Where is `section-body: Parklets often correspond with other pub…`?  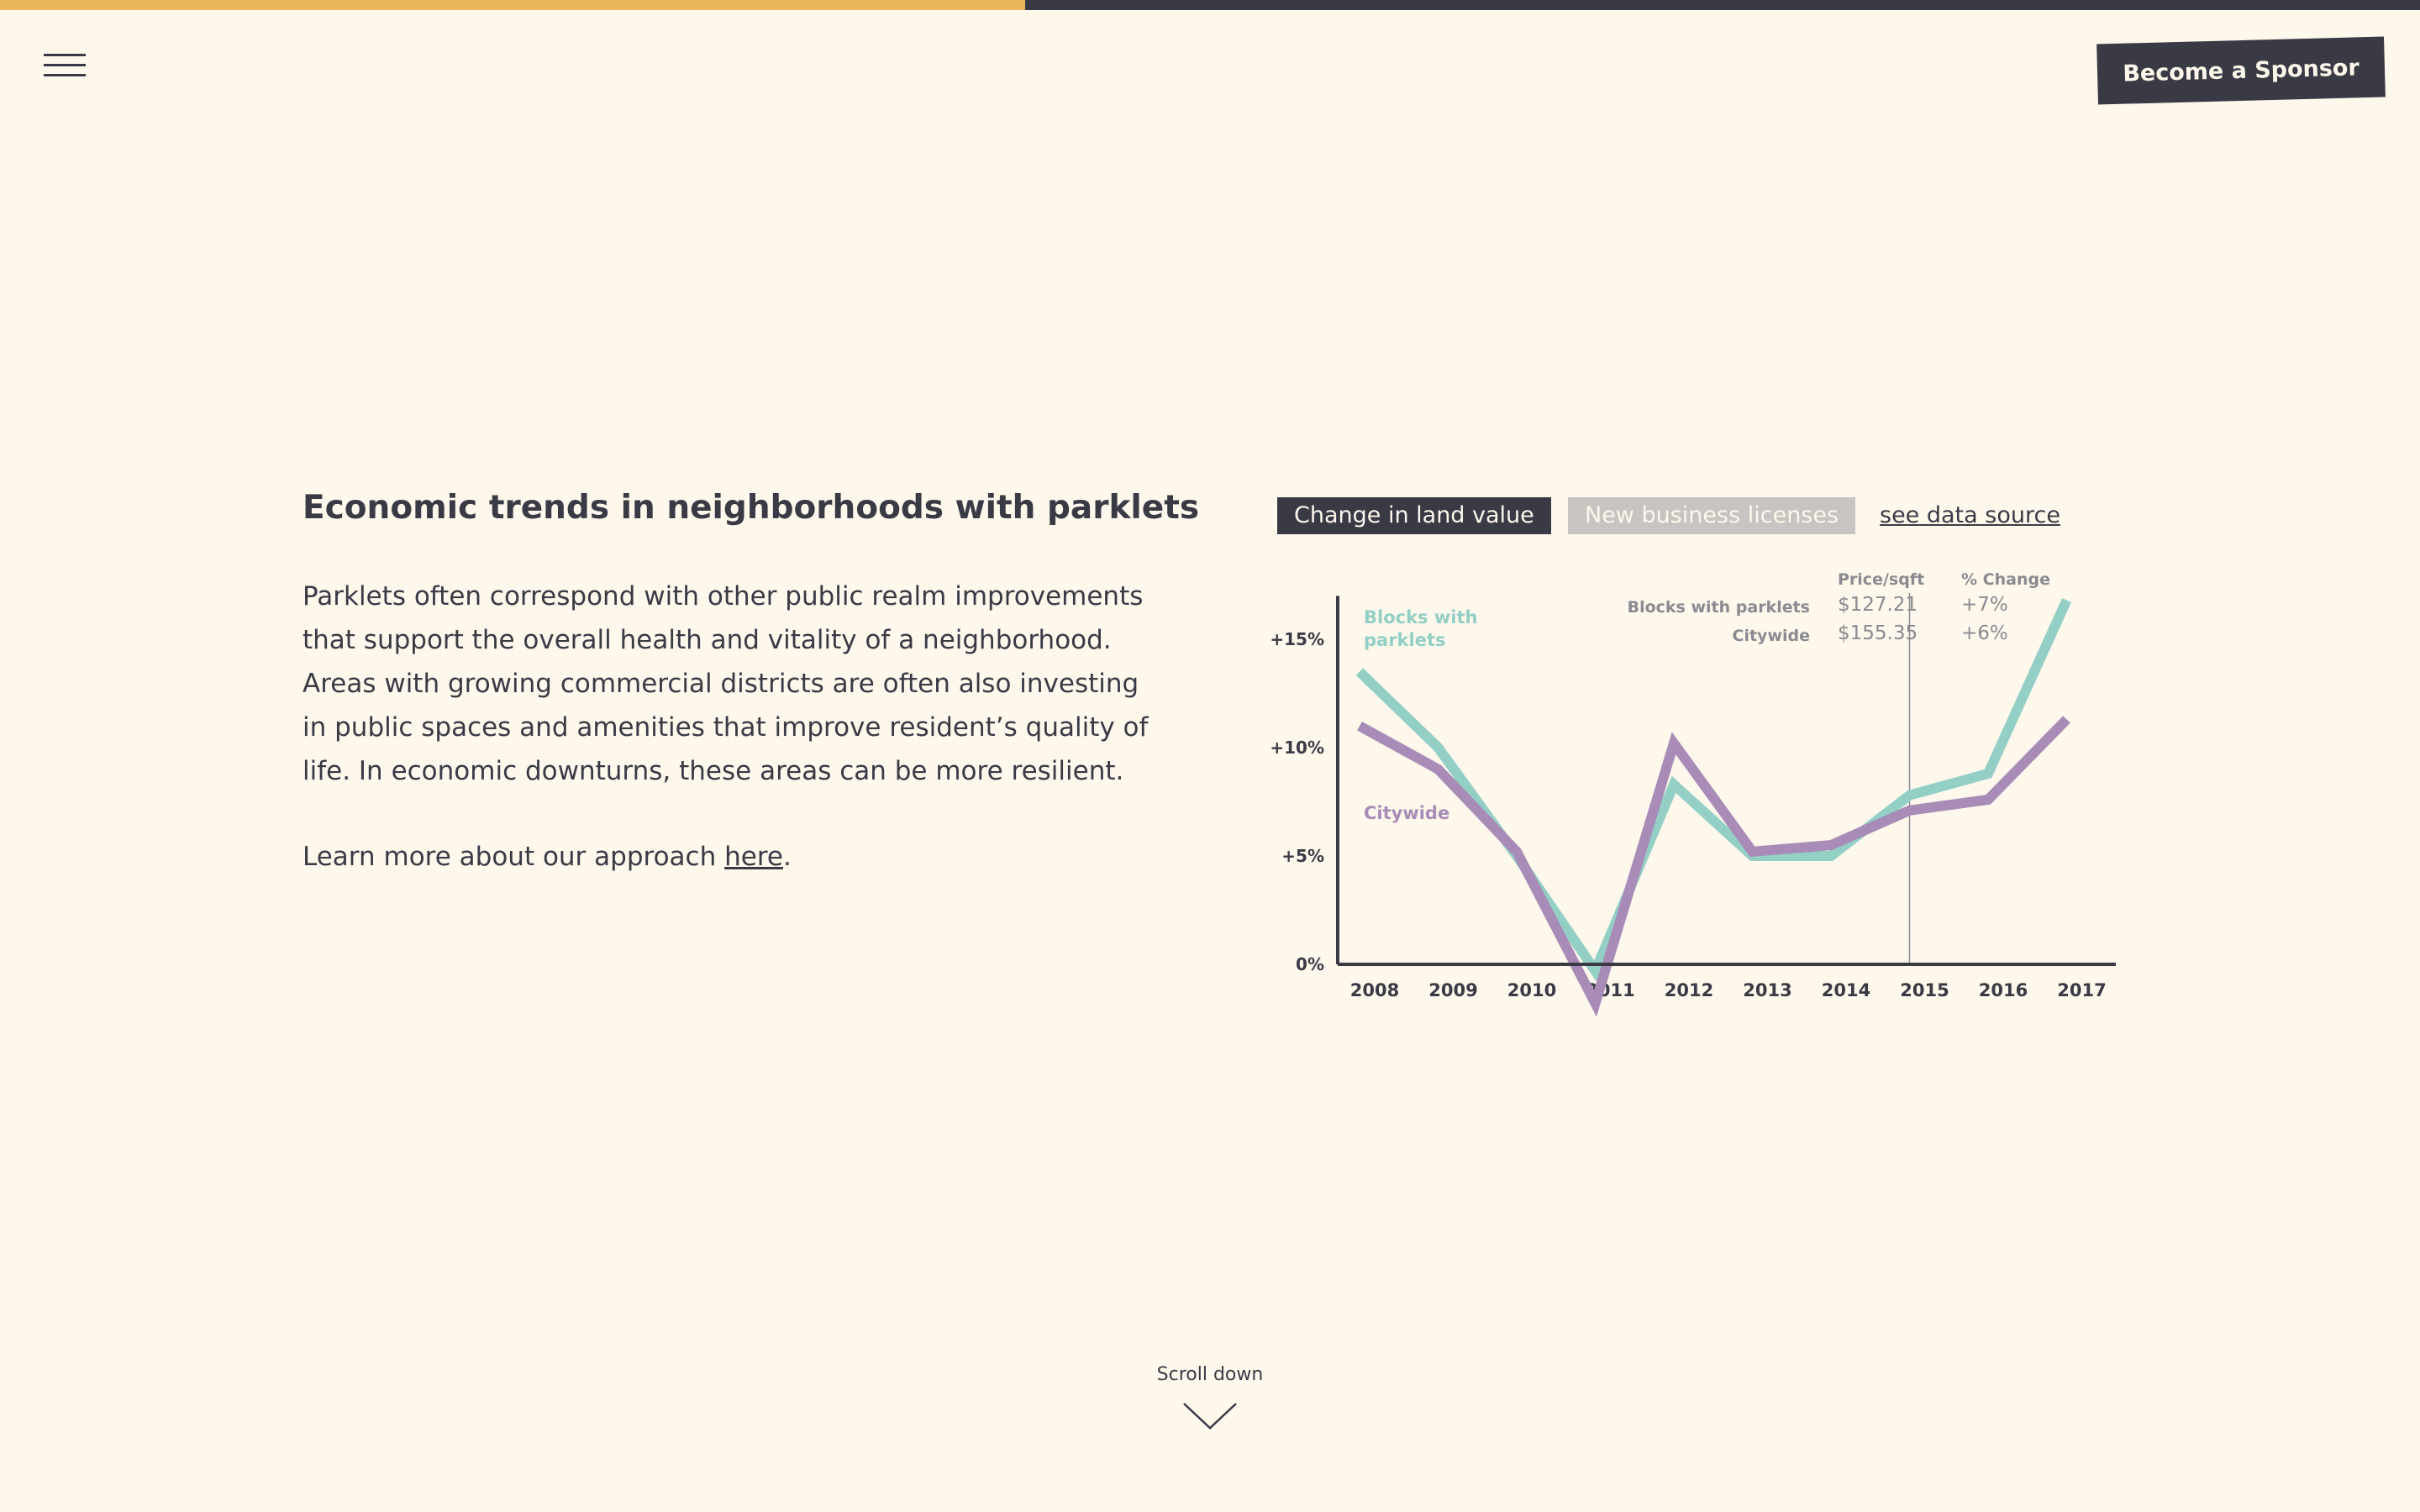
section-body: Parklets often correspond with other pub… is located at coordinates (725, 683).